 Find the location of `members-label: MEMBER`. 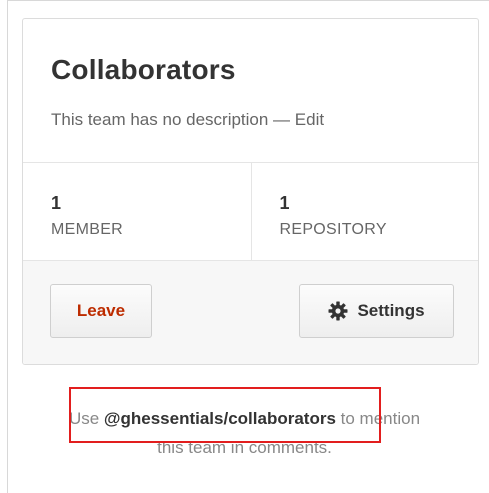

members-label: MEMBER is located at coordinates (87, 229).